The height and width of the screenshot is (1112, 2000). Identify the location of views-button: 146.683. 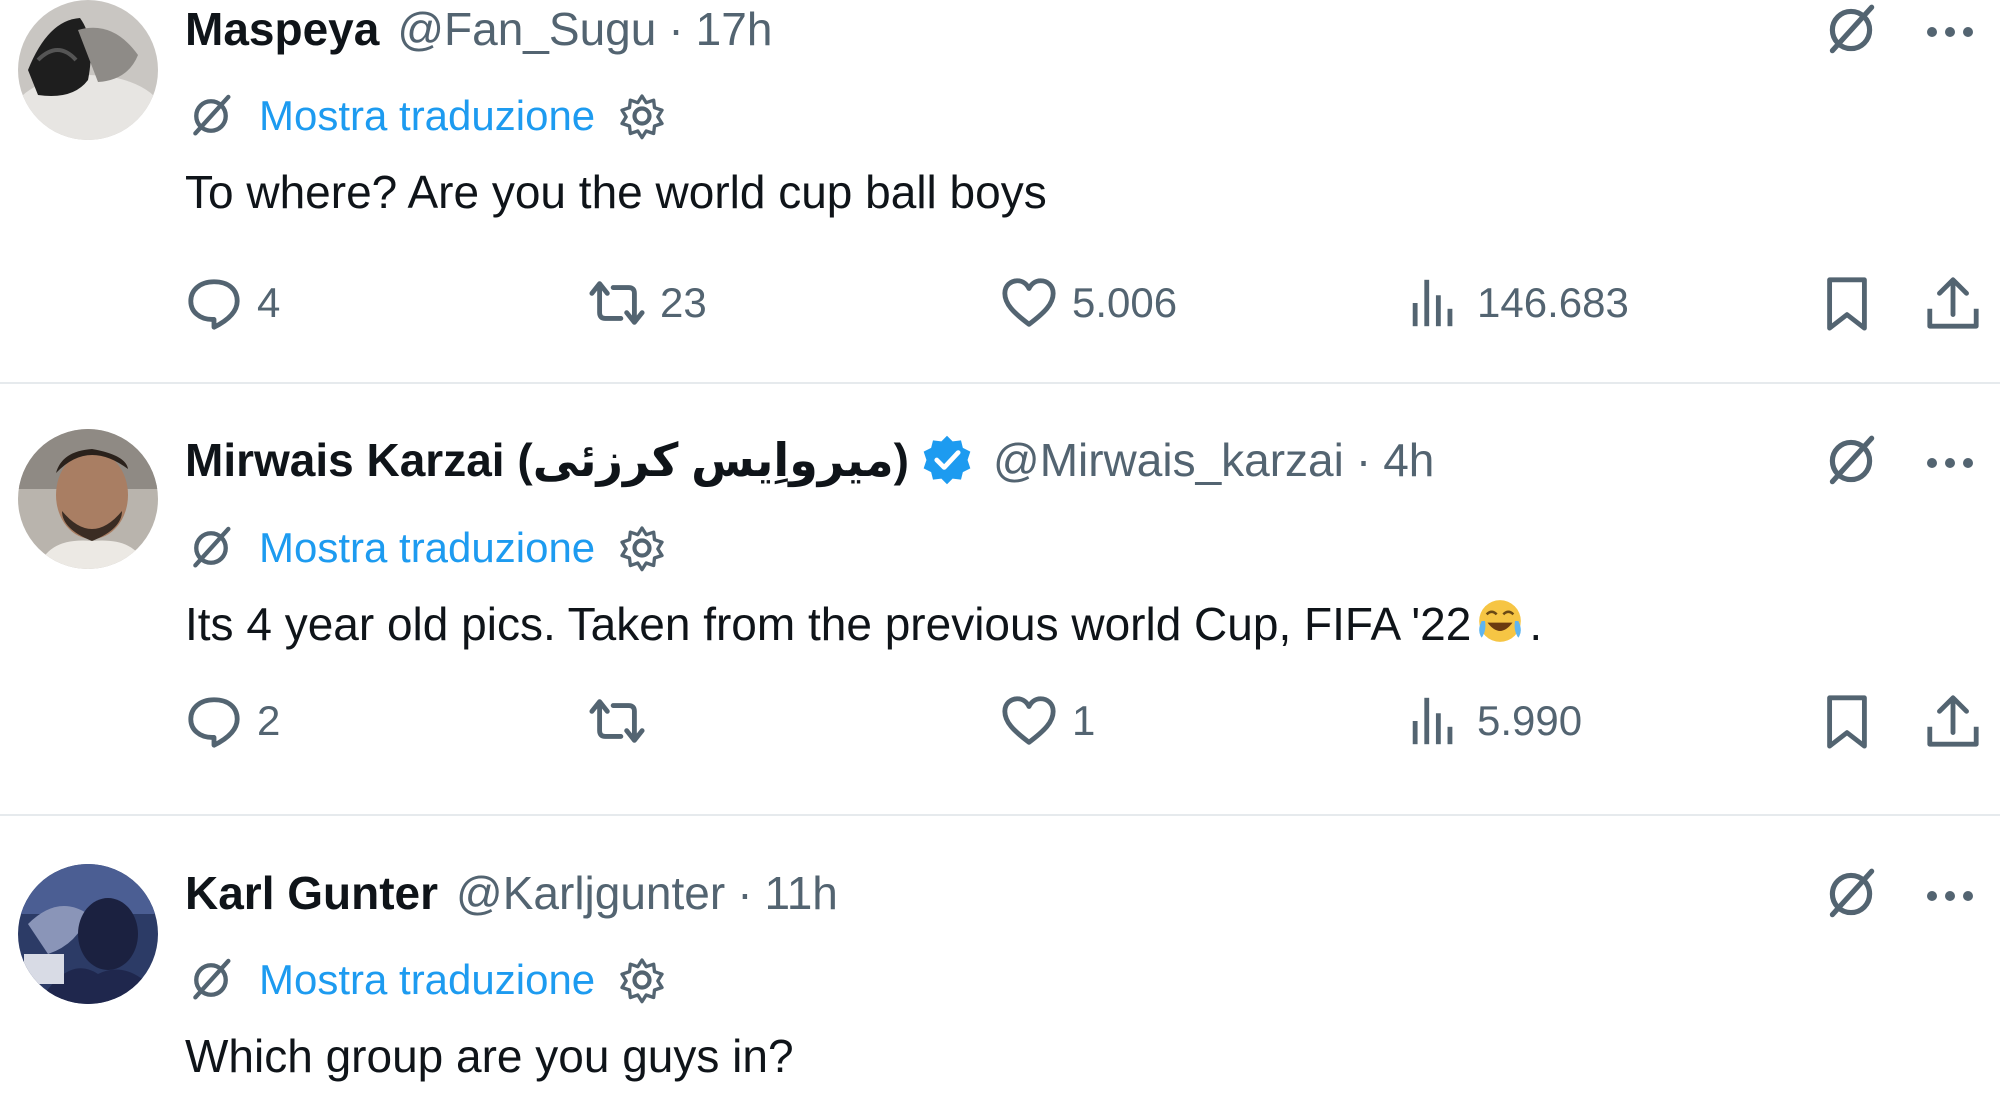
(1517, 303).